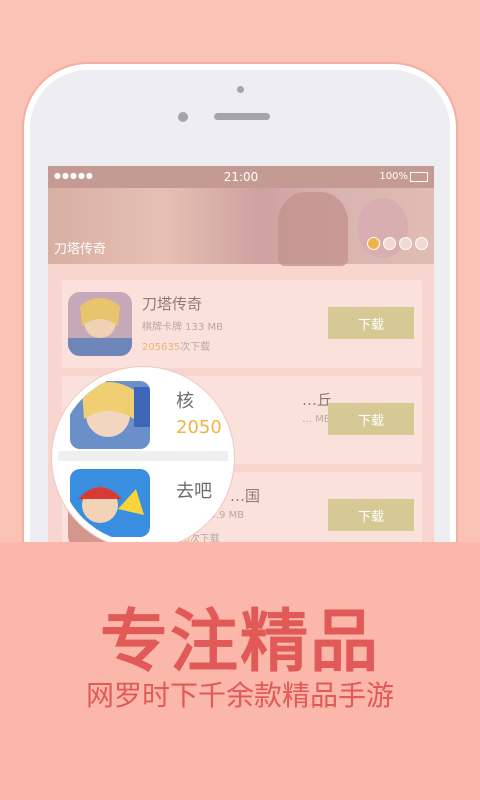 The image size is (480, 800). I want to click on magnified-app-name: 核, so click(185, 401).